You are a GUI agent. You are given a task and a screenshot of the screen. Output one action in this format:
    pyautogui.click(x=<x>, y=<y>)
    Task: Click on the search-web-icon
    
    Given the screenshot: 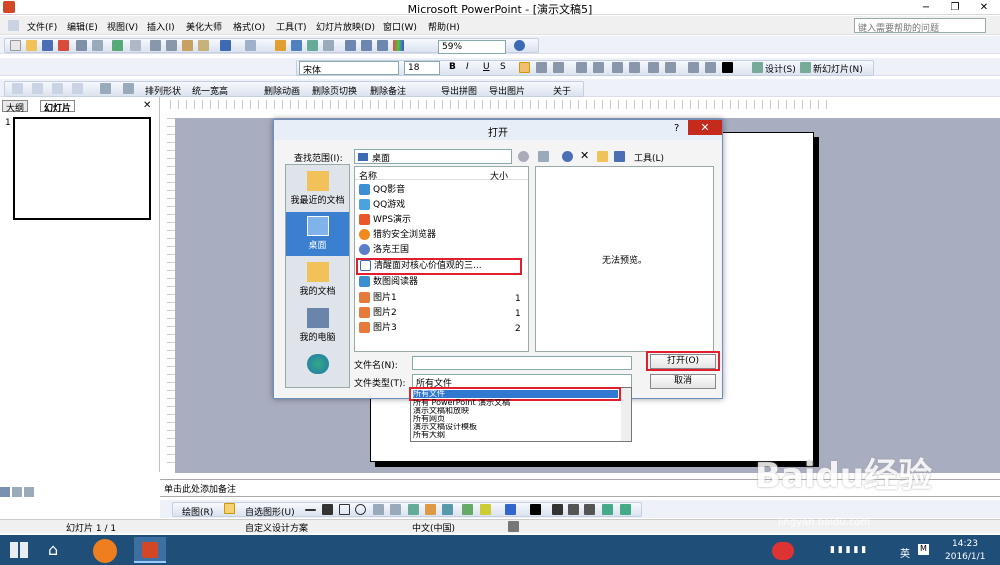 What is the action you would take?
    pyautogui.click(x=567, y=156)
    